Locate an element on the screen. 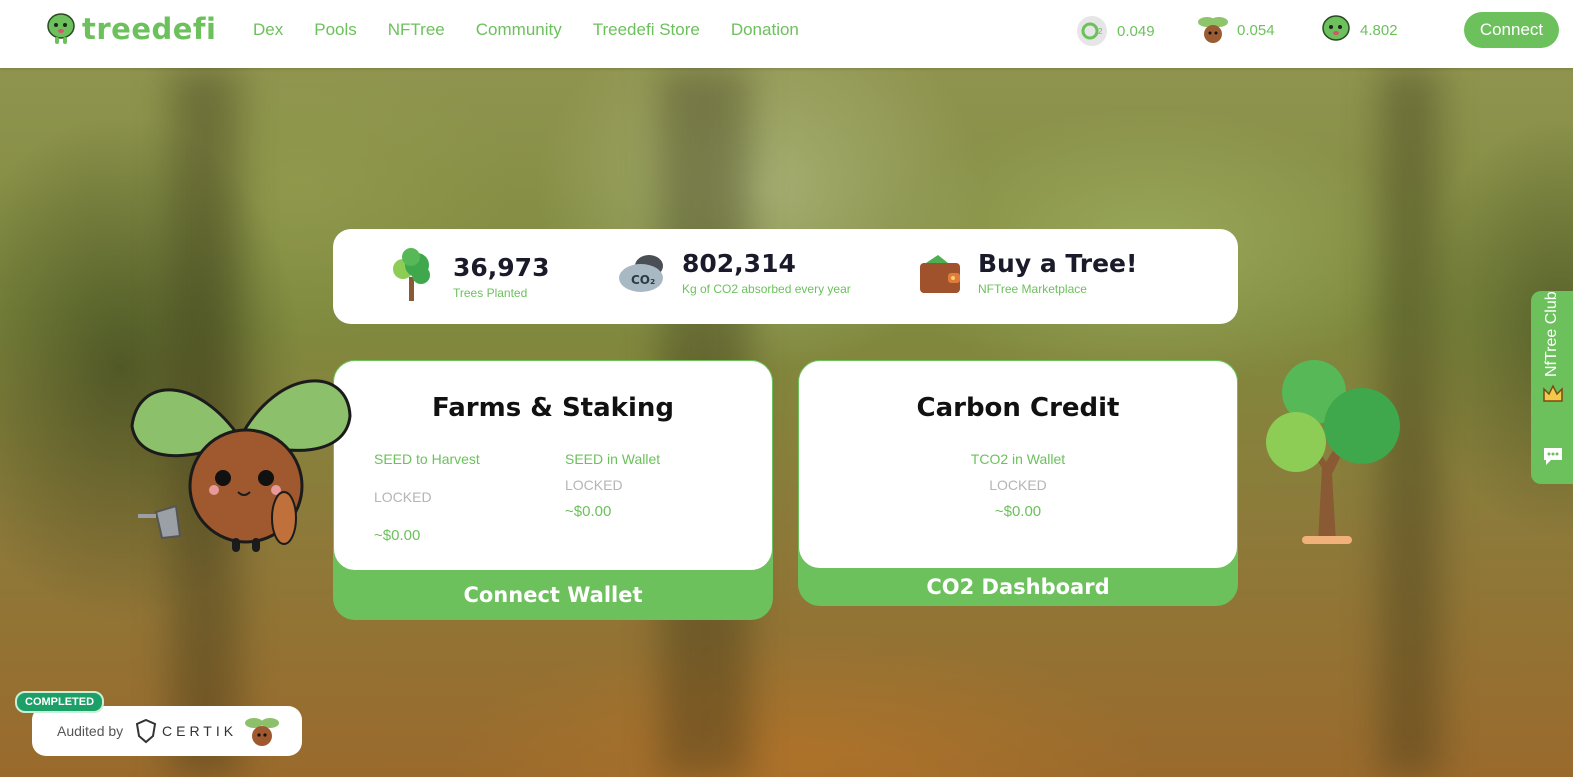  farms-title: Farms & Staking is located at coordinates (553, 408).